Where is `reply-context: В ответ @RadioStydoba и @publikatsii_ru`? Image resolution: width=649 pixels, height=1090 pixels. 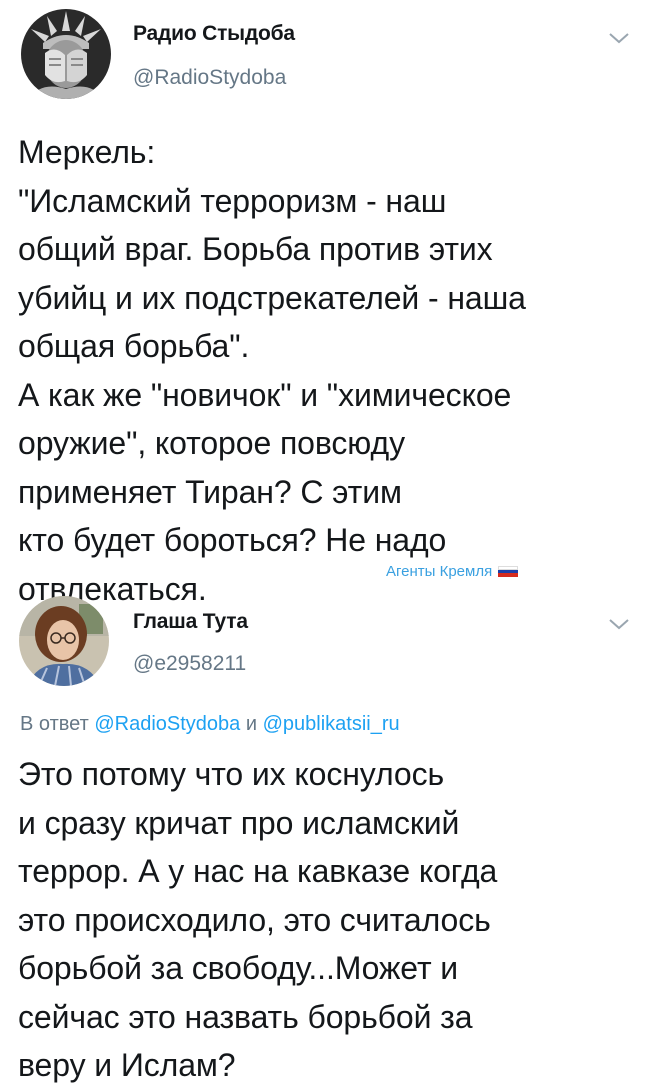 reply-context: В ответ @RadioStydoba и @publikatsii_ru is located at coordinates (210, 724).